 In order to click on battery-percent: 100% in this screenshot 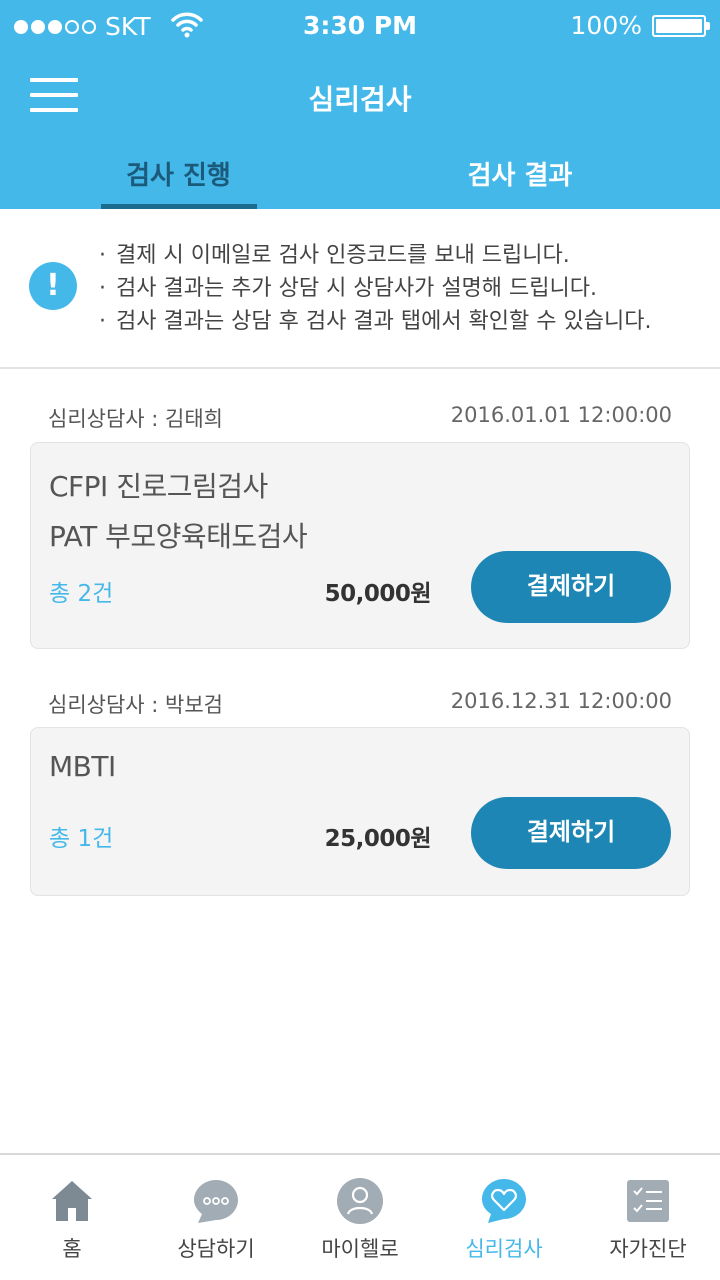, I will do `click(606, 25)`.